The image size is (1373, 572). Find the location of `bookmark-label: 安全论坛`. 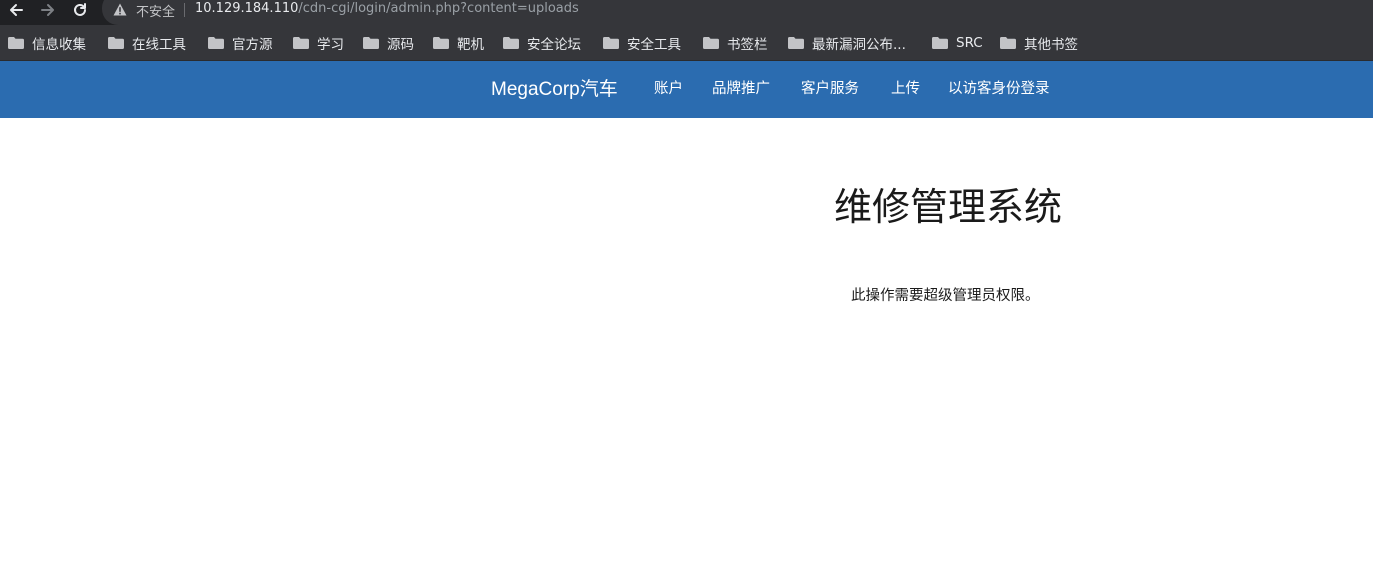

bookmark-label: 安全论坛 is located at coordinates (554, 45).